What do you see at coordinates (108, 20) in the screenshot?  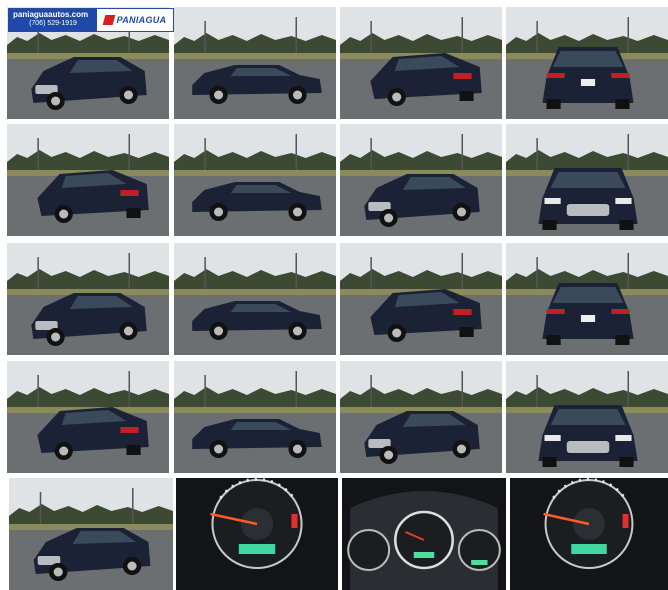 I see `brand-mark-icon` at bounding box center [108, 20].